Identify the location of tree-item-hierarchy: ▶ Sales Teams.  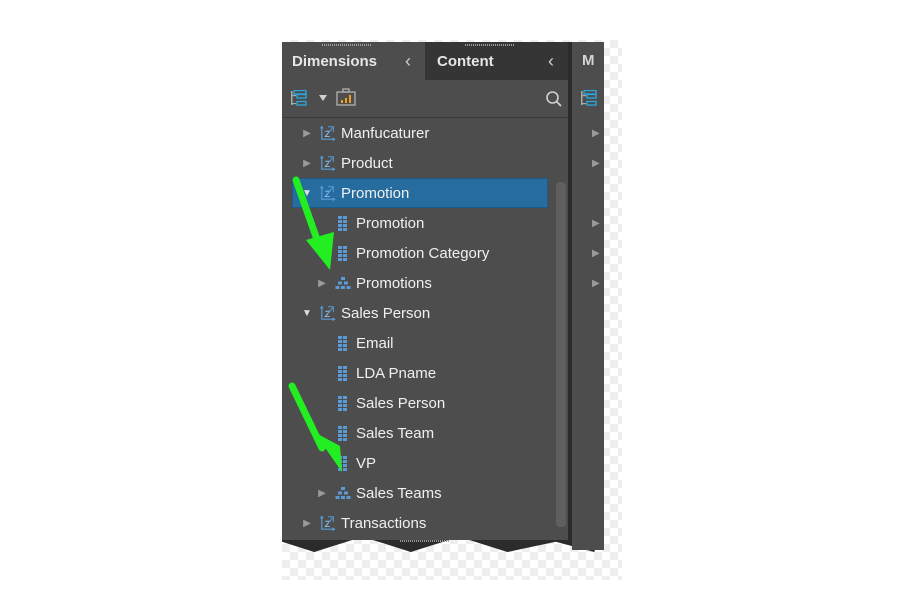
(417, 493).